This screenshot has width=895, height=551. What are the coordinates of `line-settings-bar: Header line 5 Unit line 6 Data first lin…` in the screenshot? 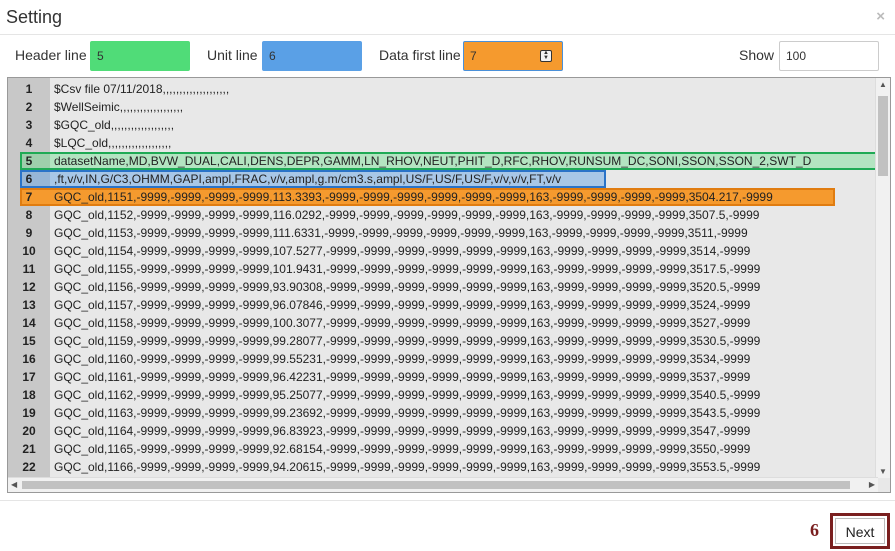 It's located at (447, 56).